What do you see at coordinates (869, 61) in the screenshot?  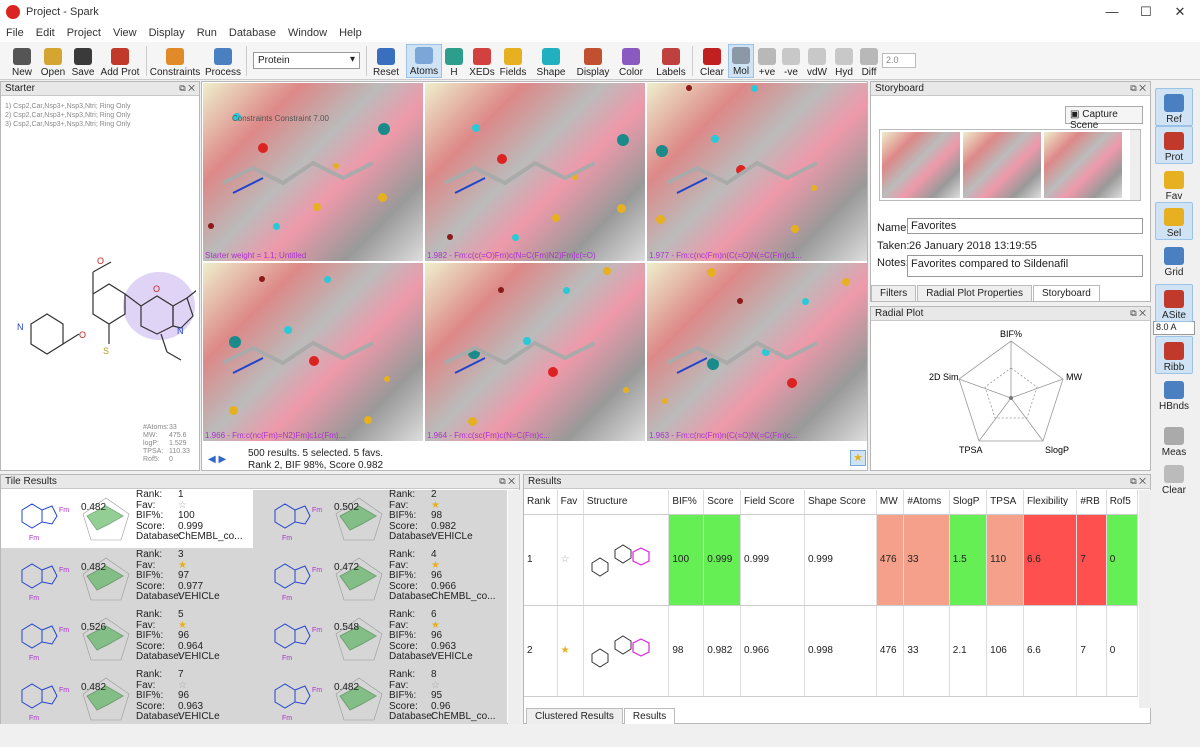 I see `diff-button: Diff` at bounding box center [869, 61].